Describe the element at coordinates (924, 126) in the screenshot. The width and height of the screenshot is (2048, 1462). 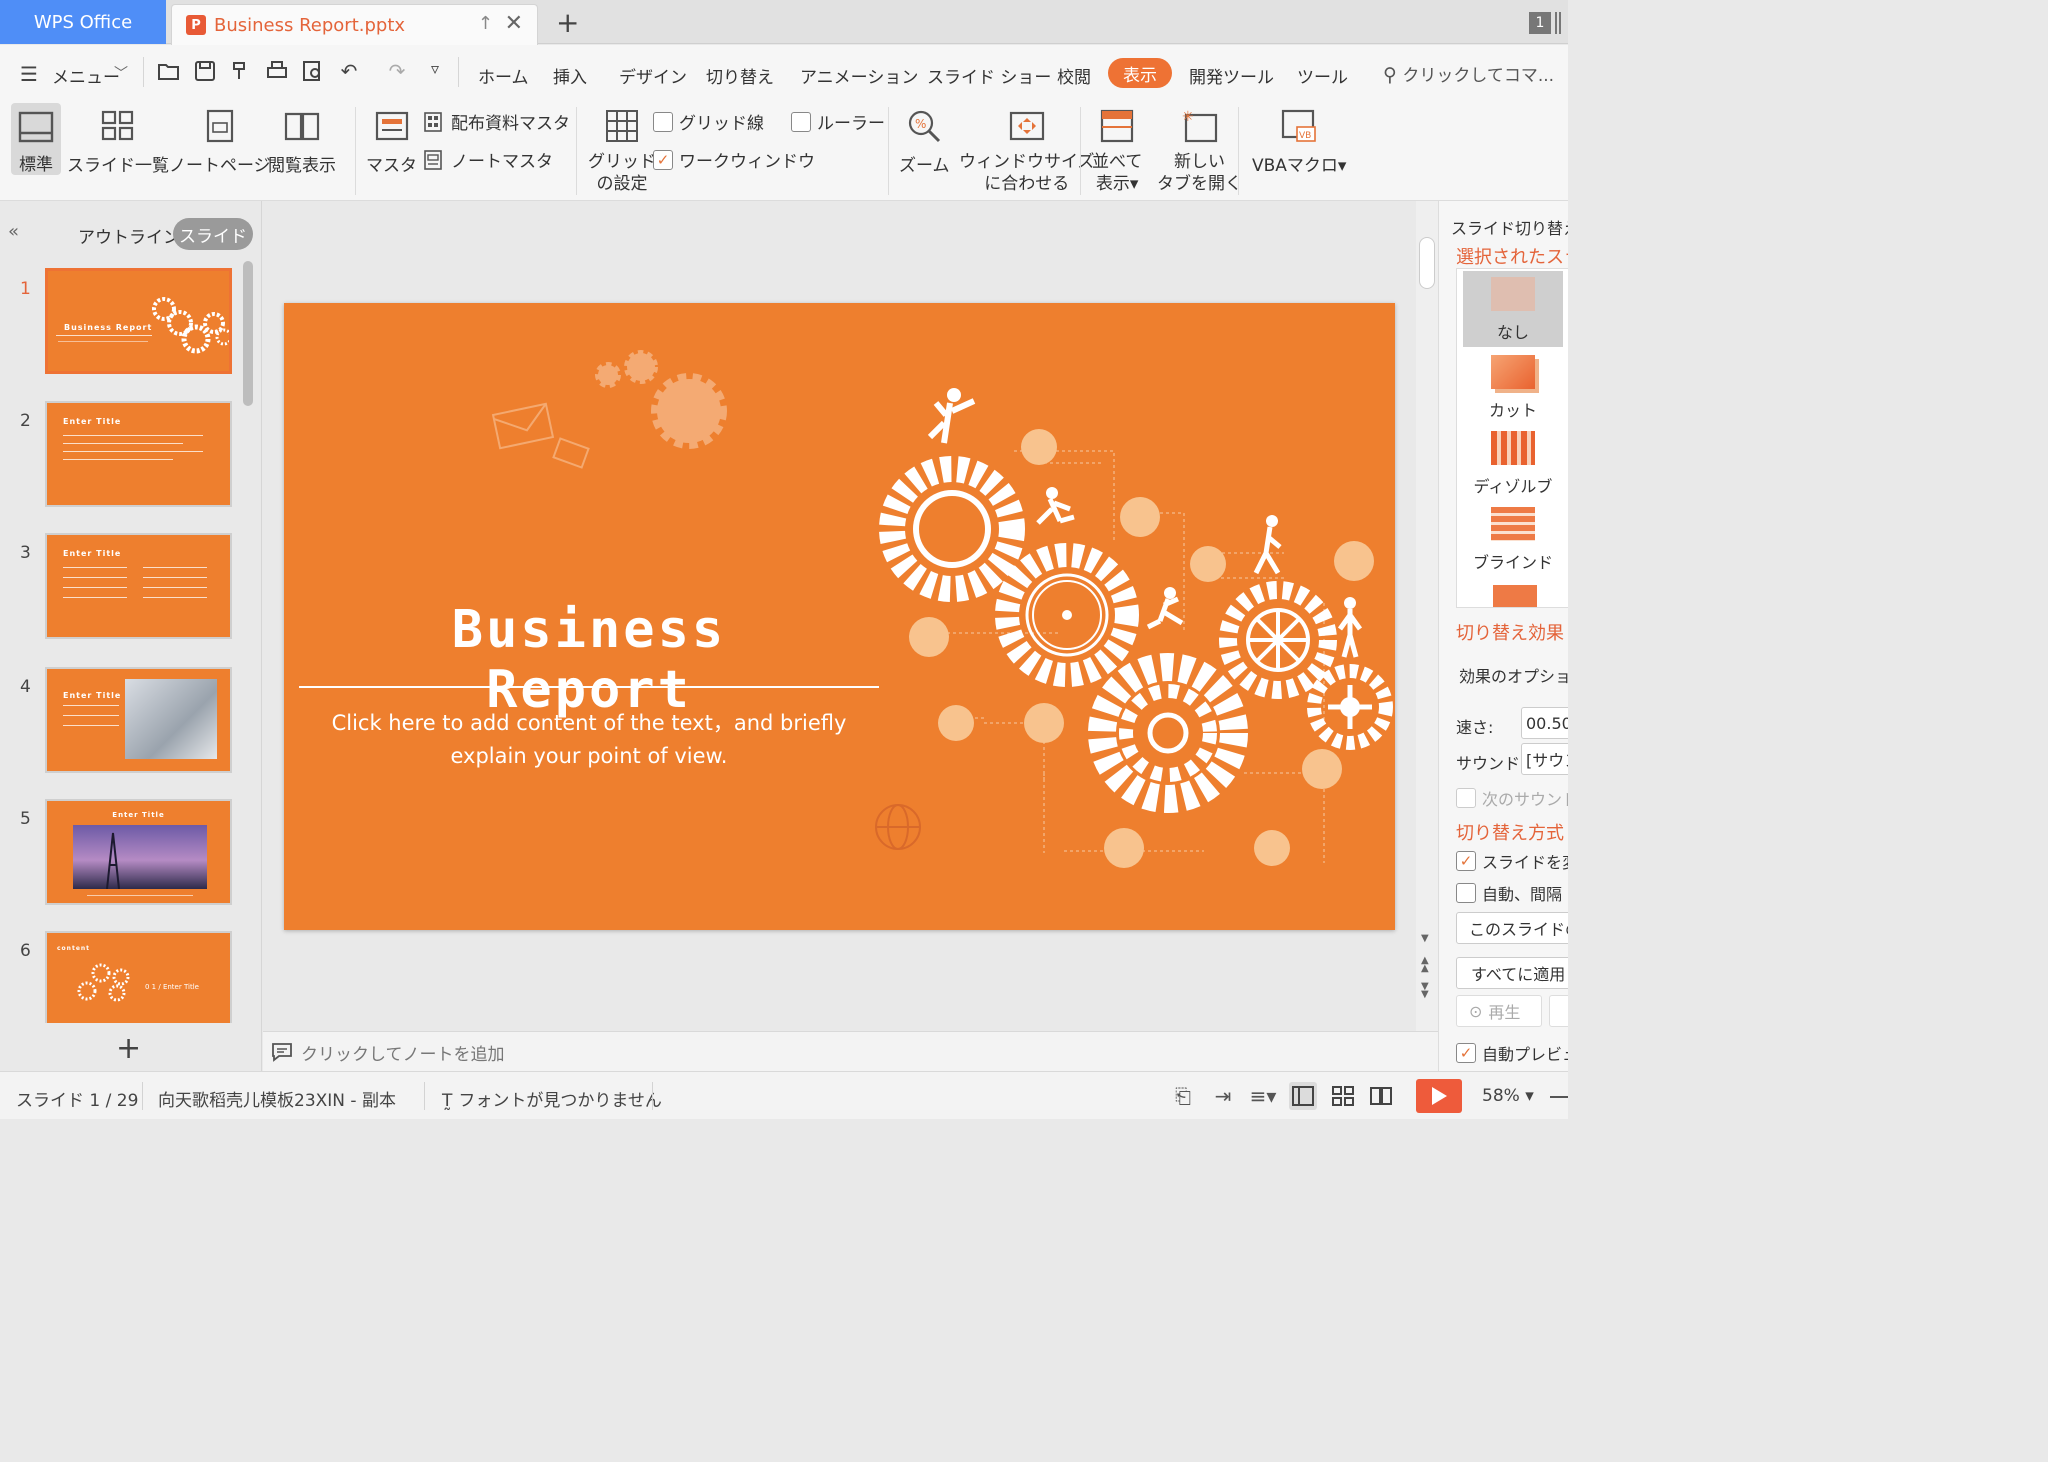
I see `zoom-icon: %` at that location.